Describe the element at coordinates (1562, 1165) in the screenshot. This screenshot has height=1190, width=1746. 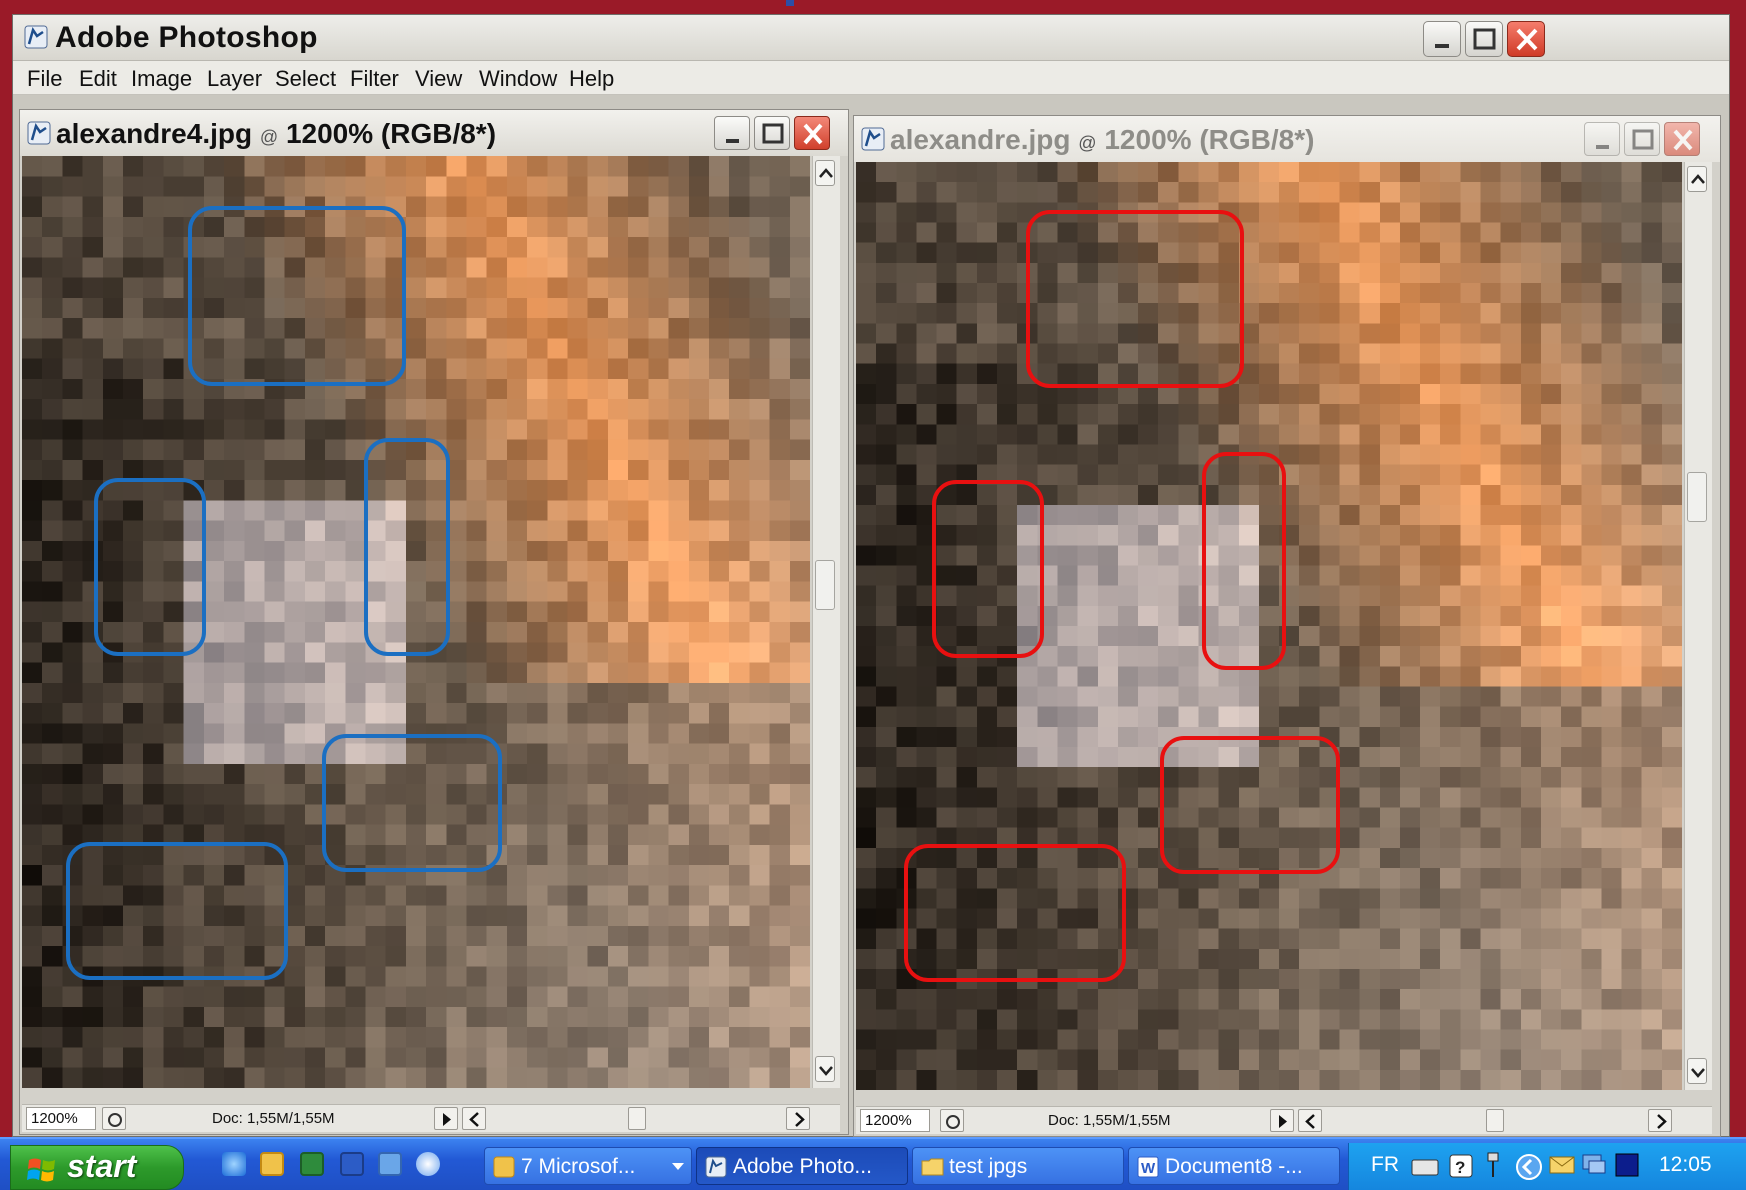
I see `mail-icon` at that location.